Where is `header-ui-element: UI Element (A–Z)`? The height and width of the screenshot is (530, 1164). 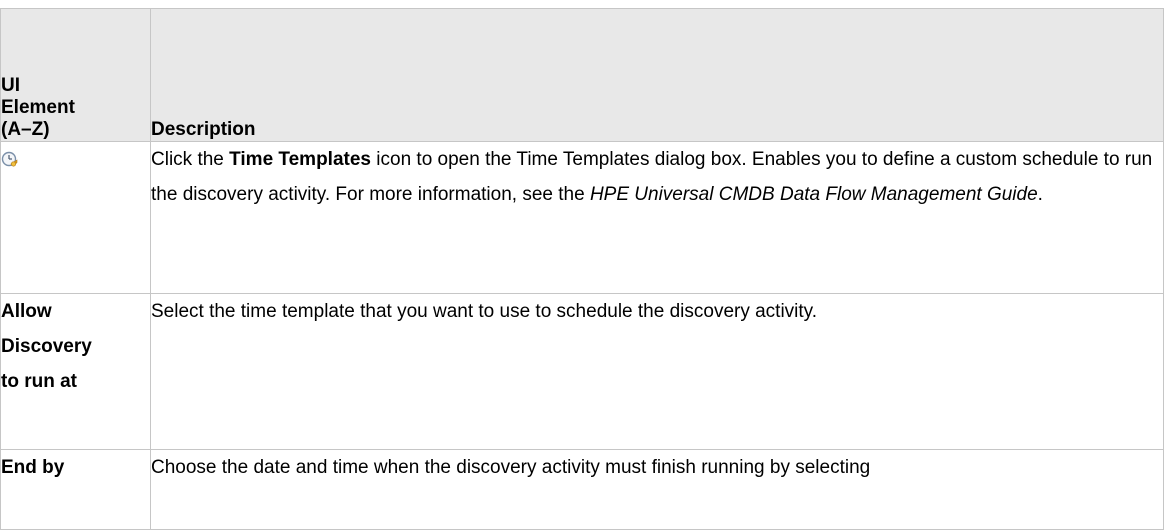
header-ui-element: UI Element (A–Z) is located at coordinates (75, 75).